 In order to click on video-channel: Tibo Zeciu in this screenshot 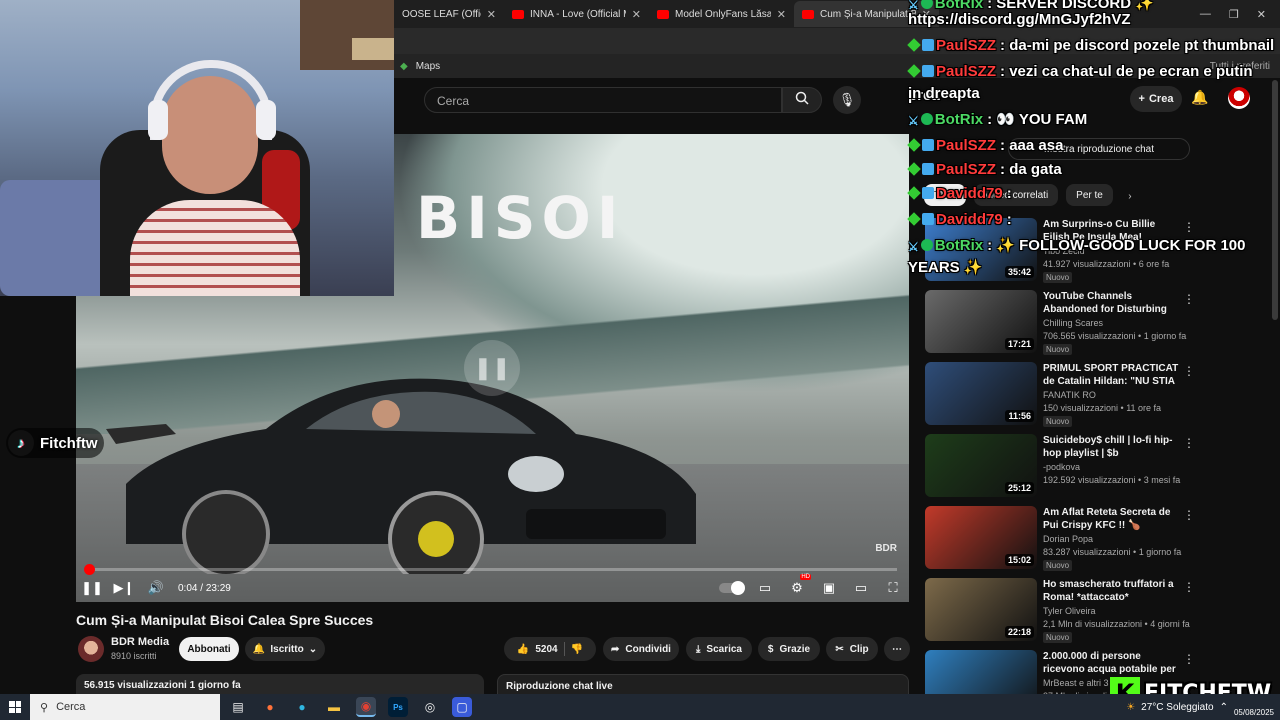, I will do `click(1064, 251)`.